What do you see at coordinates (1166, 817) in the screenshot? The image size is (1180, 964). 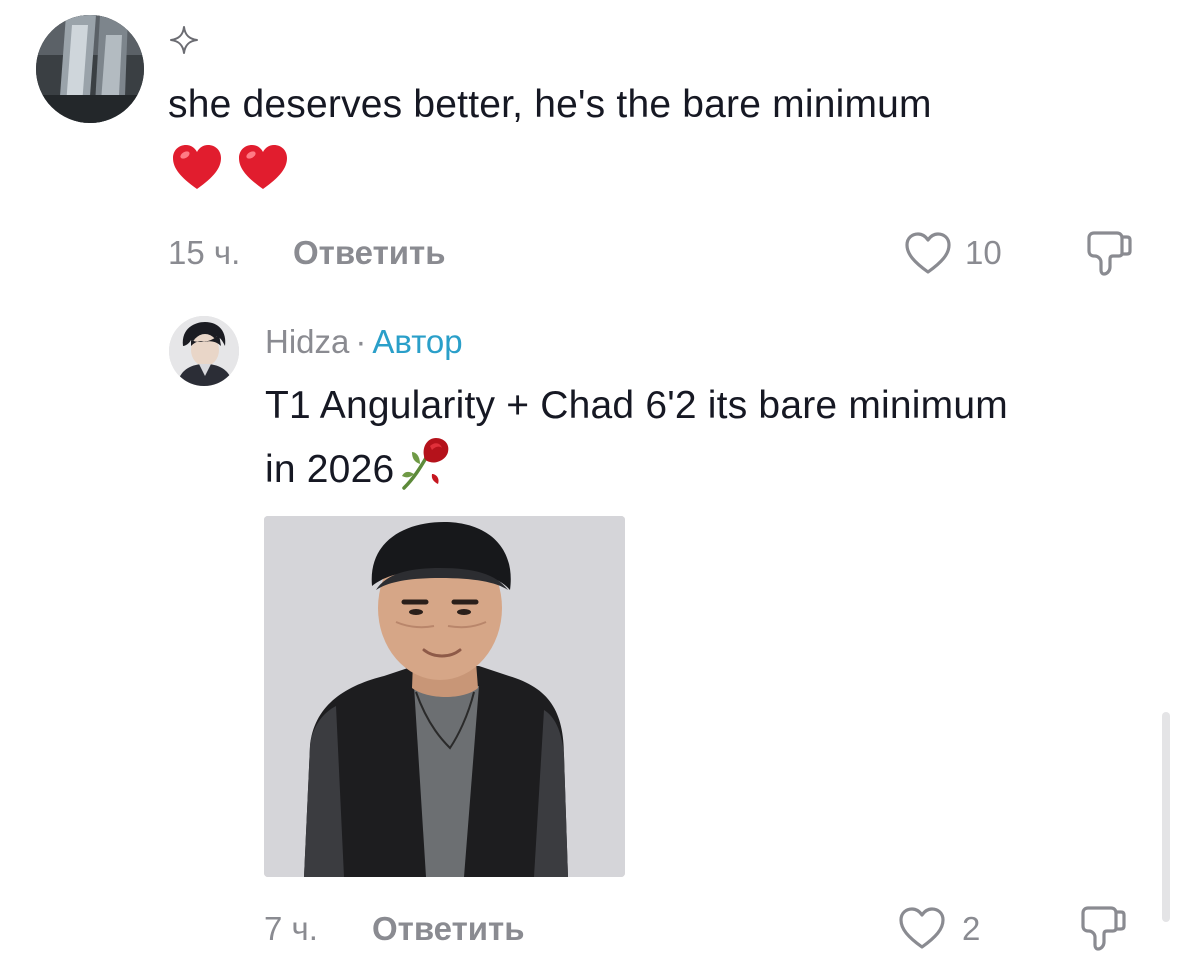 I see `scrollbar` at bounding box center [1166, 817].